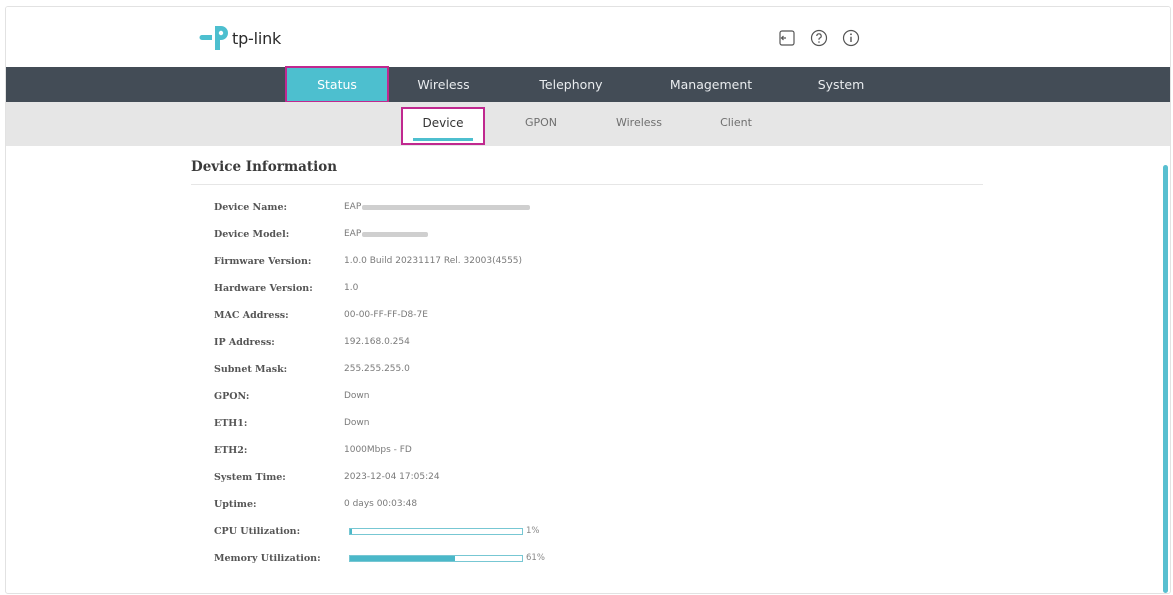  Describe the element at coordinates (312, 342) in the screenshot. I see `info-row-ip: IP Address: 192.168.0.254` at that location.